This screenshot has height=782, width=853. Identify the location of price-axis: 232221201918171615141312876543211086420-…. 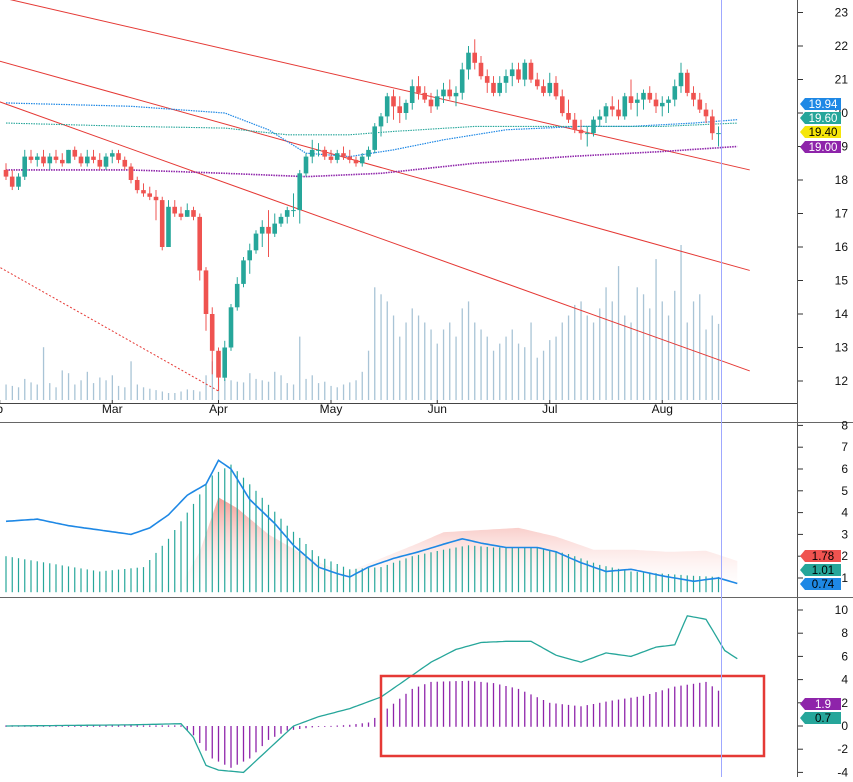
(823, 392).